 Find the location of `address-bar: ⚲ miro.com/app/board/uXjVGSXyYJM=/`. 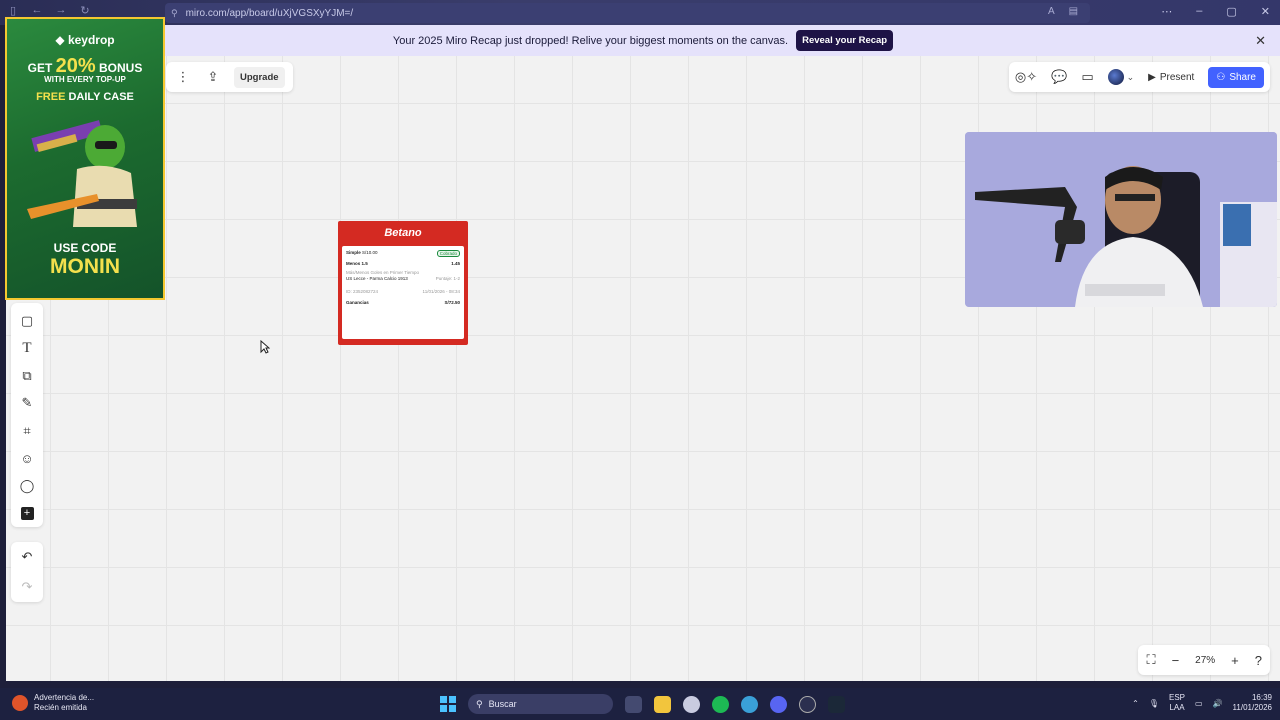

address-bar: ⚲ miro.com/app/board/uXjVGSXyYJM=/ is located at coordinates (627, 13).